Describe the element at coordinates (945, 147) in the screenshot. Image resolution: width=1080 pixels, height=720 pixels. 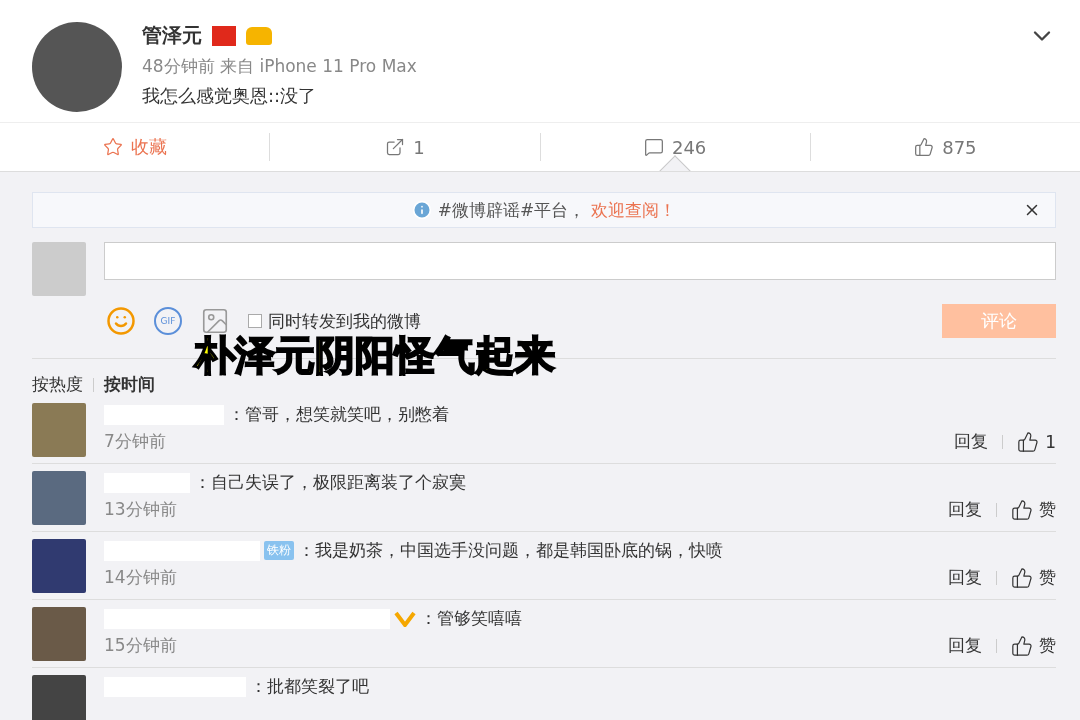
I see `like-button: 875` at that location.